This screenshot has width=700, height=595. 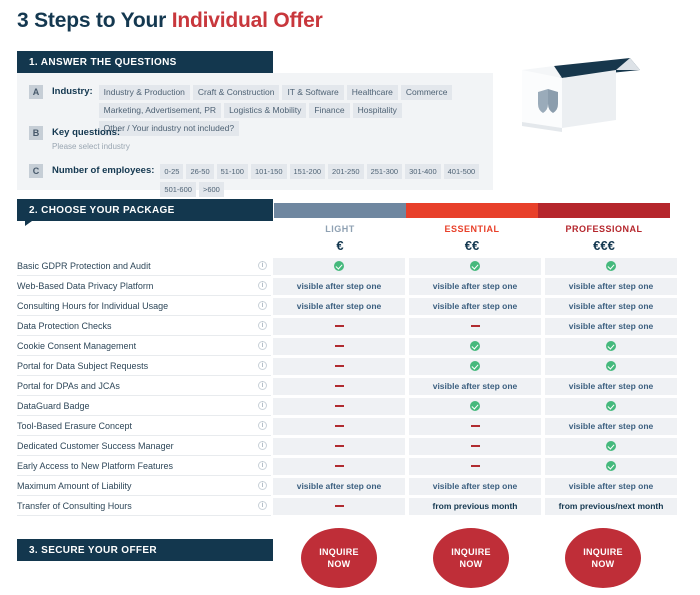 I want to click on inquire-now-button-2: INQUIRE NOW, so click(x=603, y=558).